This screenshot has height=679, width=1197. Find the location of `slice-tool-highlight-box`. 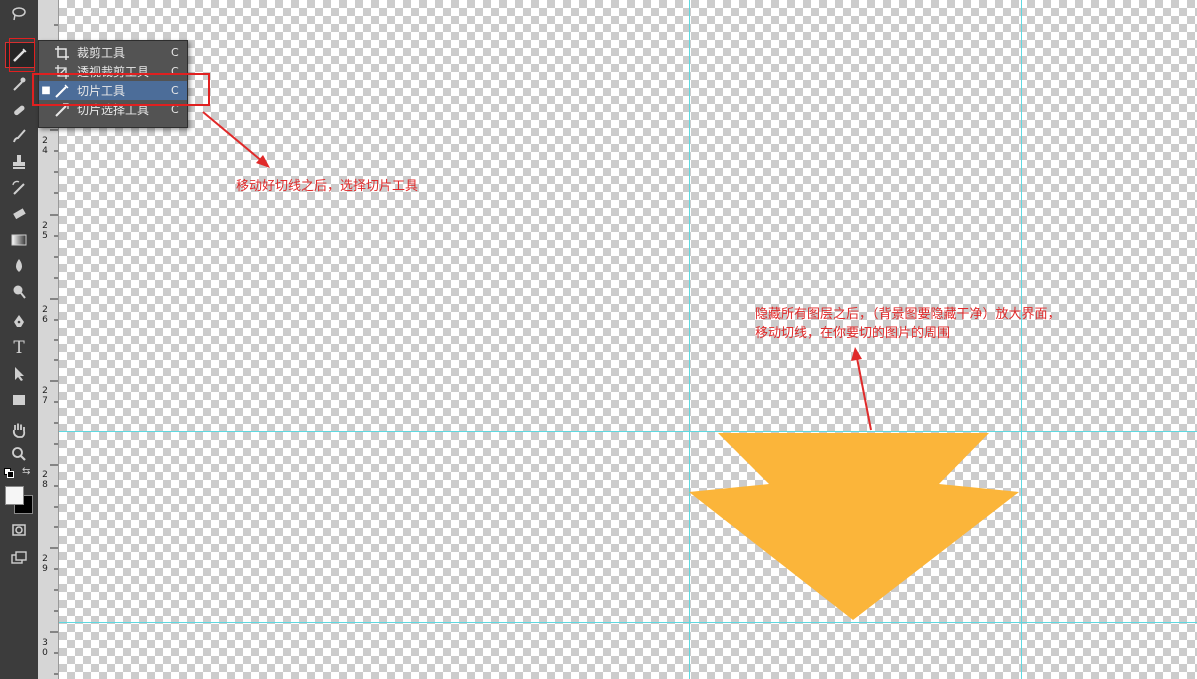

slice-tool-highlight-box is located at coordinates (22, 55).